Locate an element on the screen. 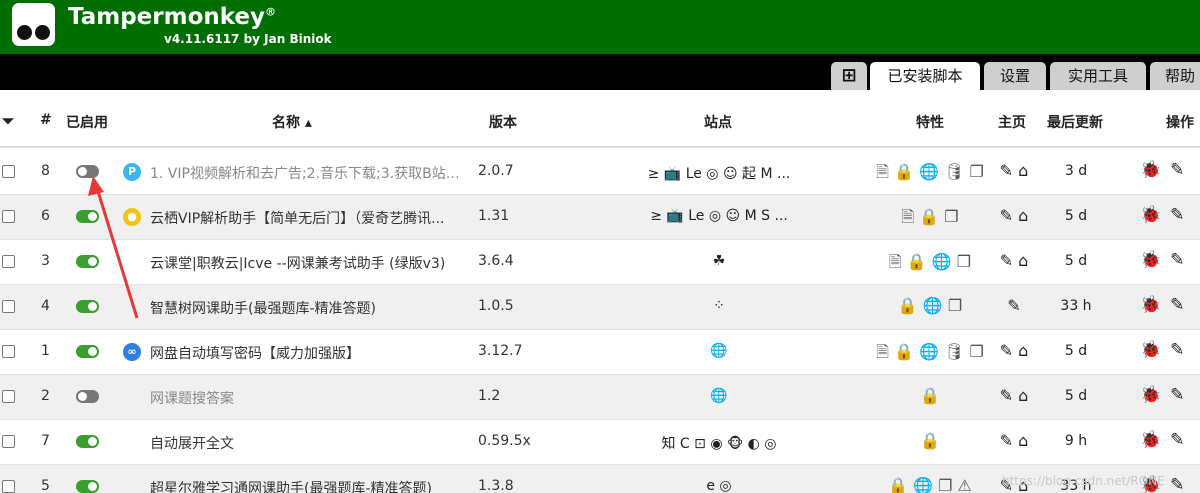 This screenshot has height=493, width=1200. watermark: https://blog.csdn.net/RONE is located at coordinates (1083, 481).